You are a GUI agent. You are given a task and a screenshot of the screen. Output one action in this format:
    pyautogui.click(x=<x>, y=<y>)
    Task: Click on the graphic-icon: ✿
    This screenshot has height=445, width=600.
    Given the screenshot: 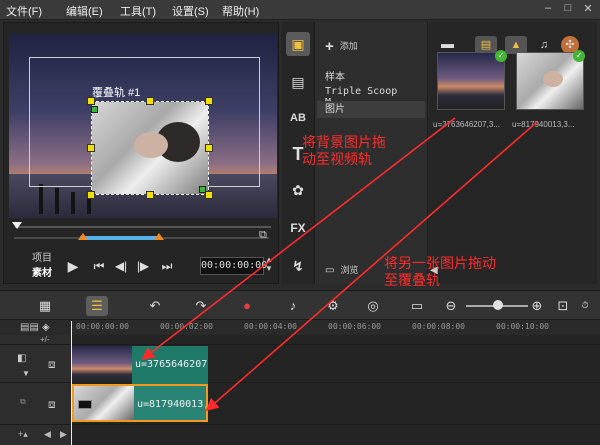 What is the action you would take?
    pyautogui.click(x=298, y=190)
    